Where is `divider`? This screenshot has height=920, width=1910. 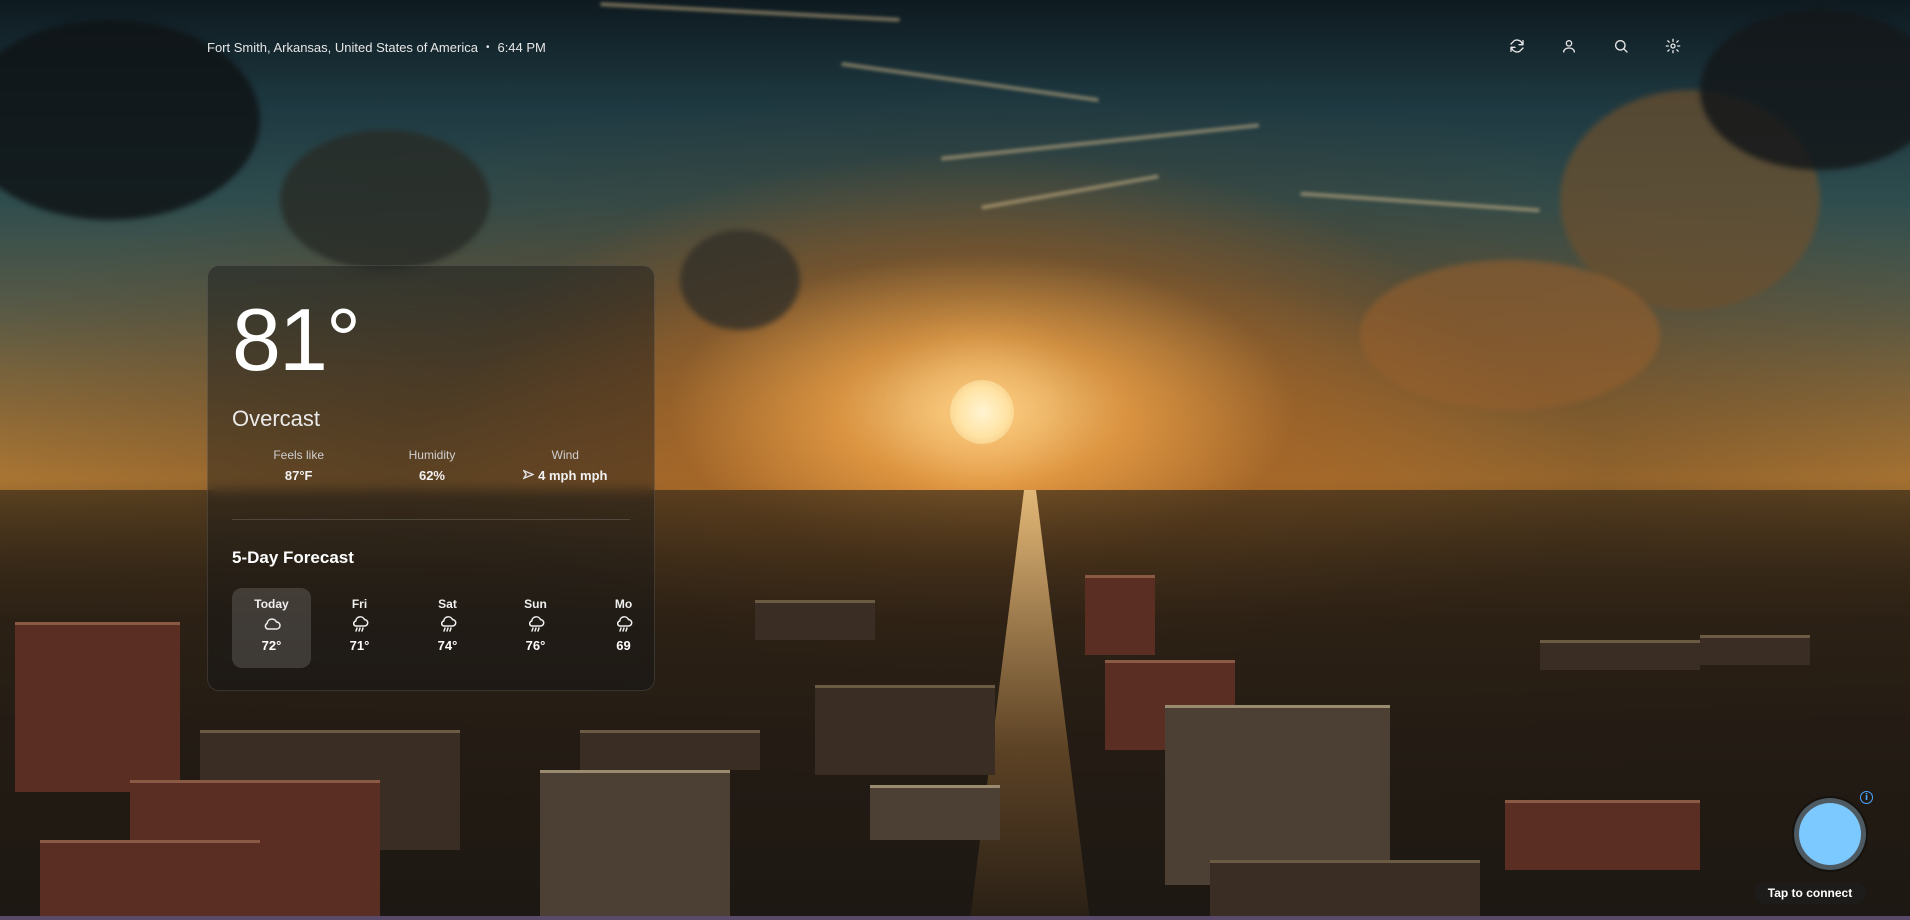 divider is located at coordinates (431, 519).